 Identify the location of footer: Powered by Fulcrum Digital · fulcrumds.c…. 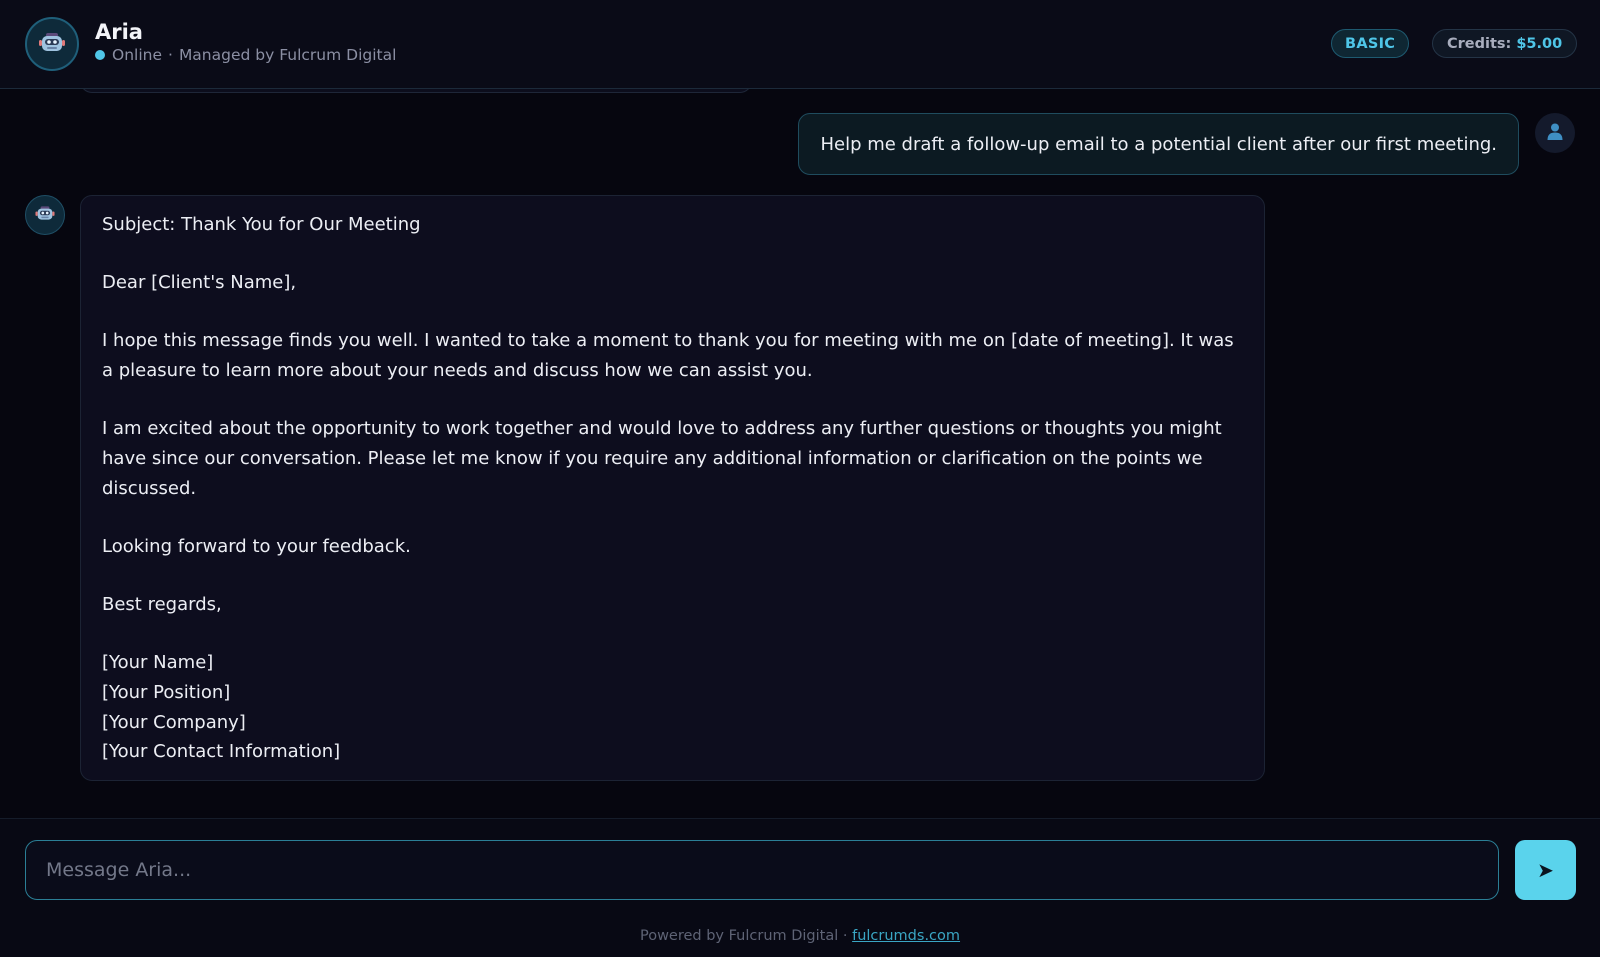
(800, 936).